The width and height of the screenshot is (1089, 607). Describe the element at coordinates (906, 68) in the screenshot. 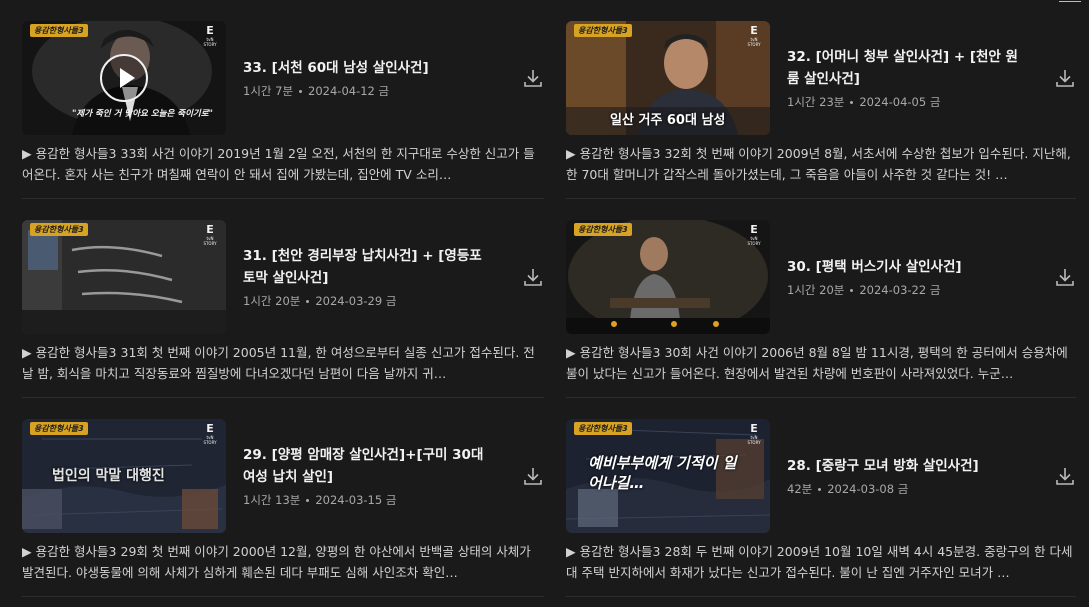

I see `episode-title: 32. [어머니 청부 살인사건] + [천안 원룸 살인사건]` at that location.